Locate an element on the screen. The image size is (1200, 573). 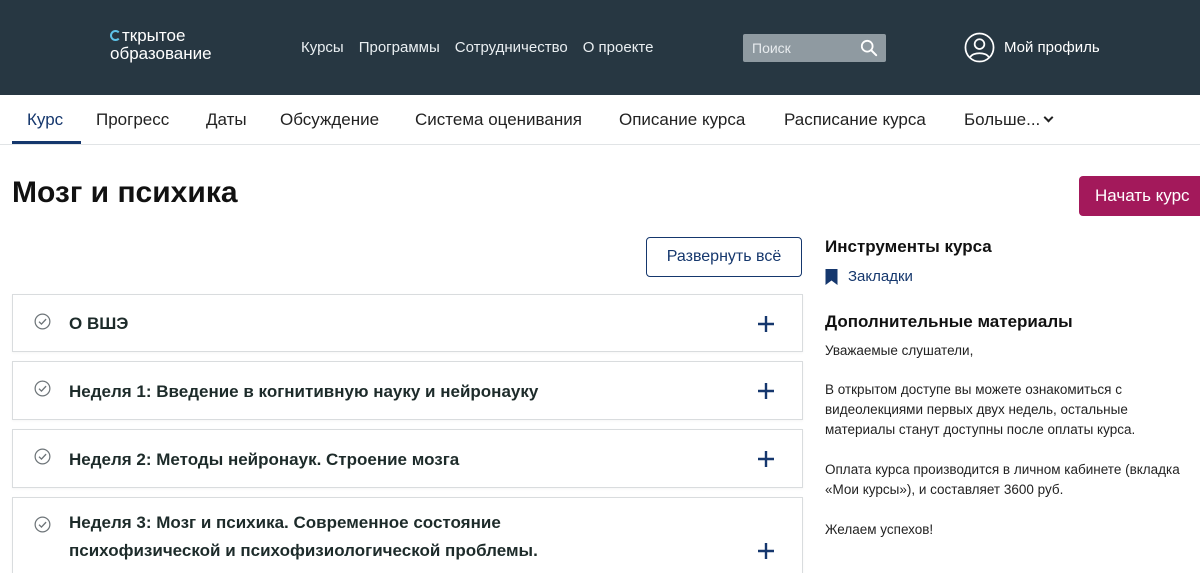
extra-materials-heading: Дополнительные материалы is located at coordinates (949, 321).